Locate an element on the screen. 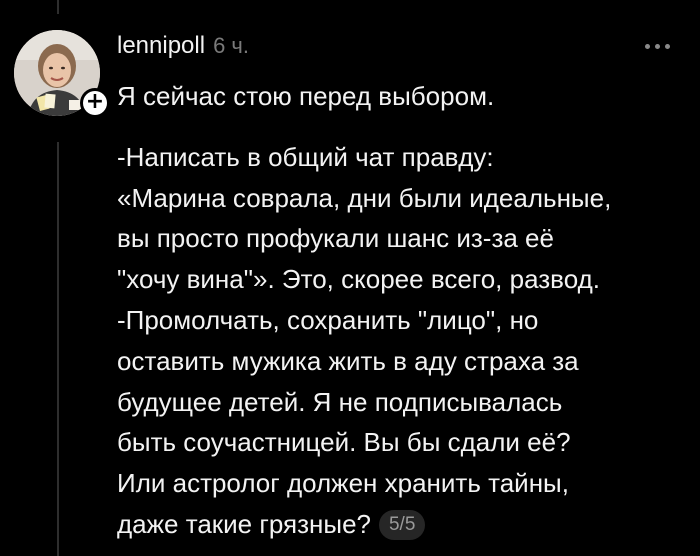 The image size is (700, 556). more-horizontal-icon is located at coordinates (657, 46).